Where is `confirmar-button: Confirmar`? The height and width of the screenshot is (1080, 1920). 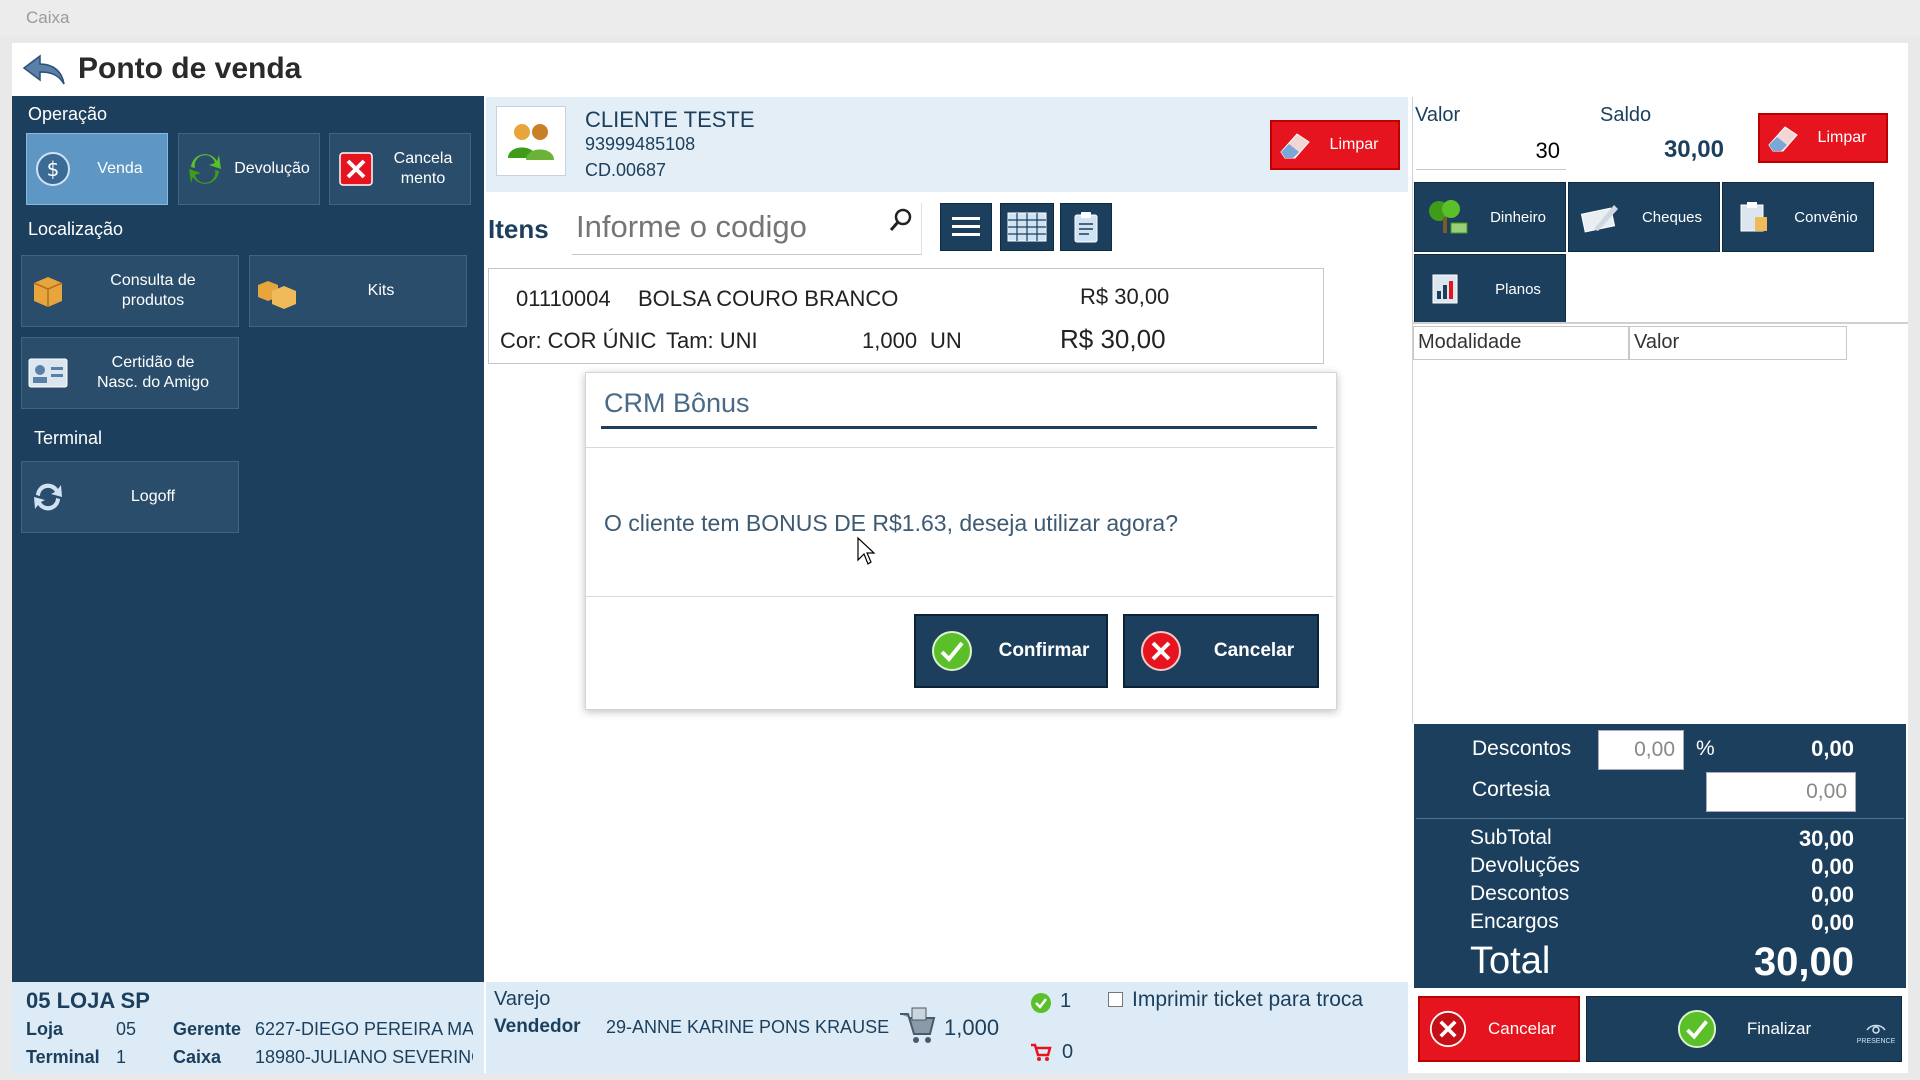
confirmar-button: Confirmar is located at coordinates (1011, 651).